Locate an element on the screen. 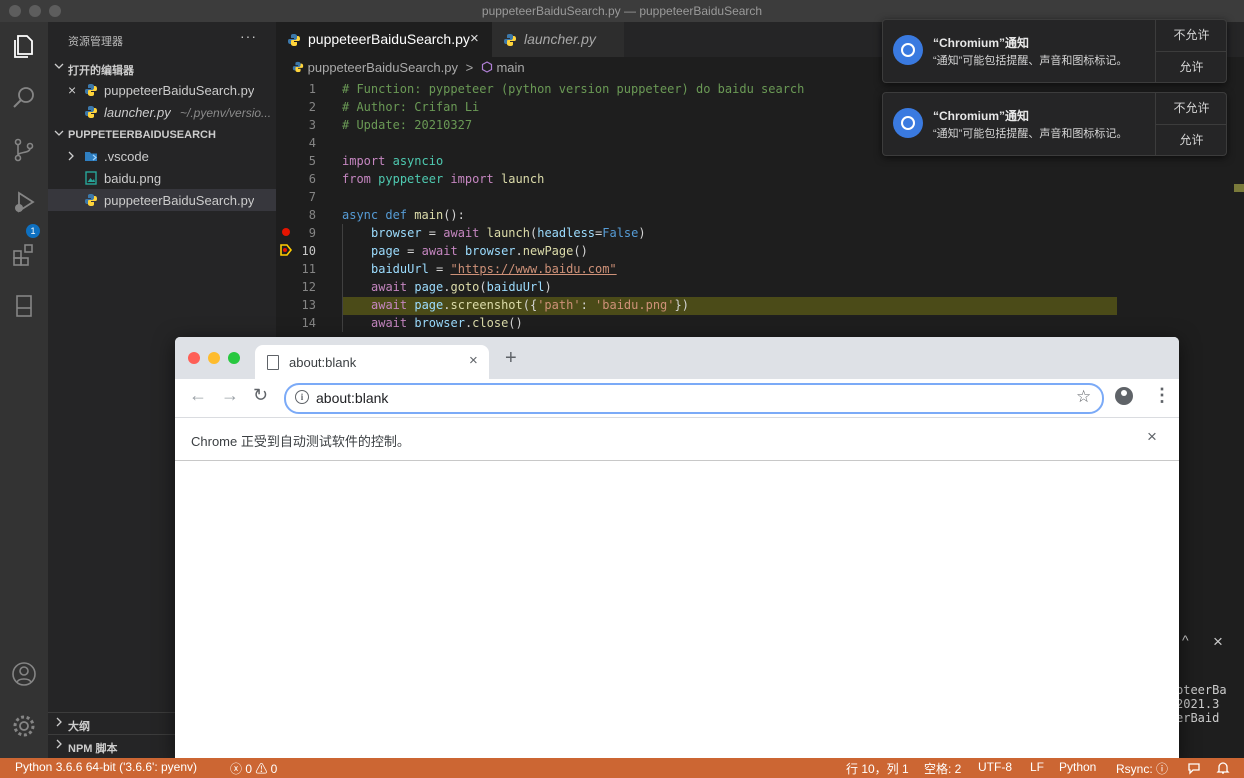 The width and height of the screenshot is (1244, 778). open-editors-header: 打开的编辑器 is located at coordinates (162, 68).